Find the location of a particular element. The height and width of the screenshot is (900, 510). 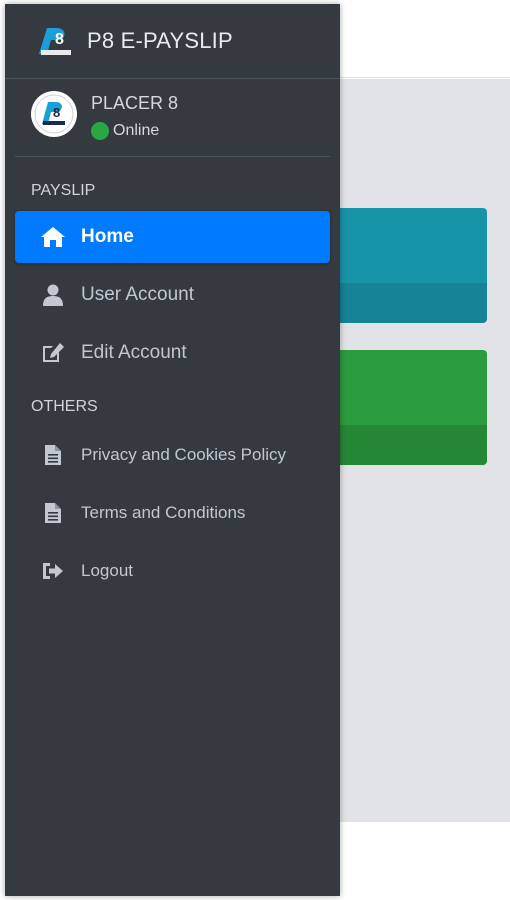

info-box-teal is located at coordinates (408, 265).